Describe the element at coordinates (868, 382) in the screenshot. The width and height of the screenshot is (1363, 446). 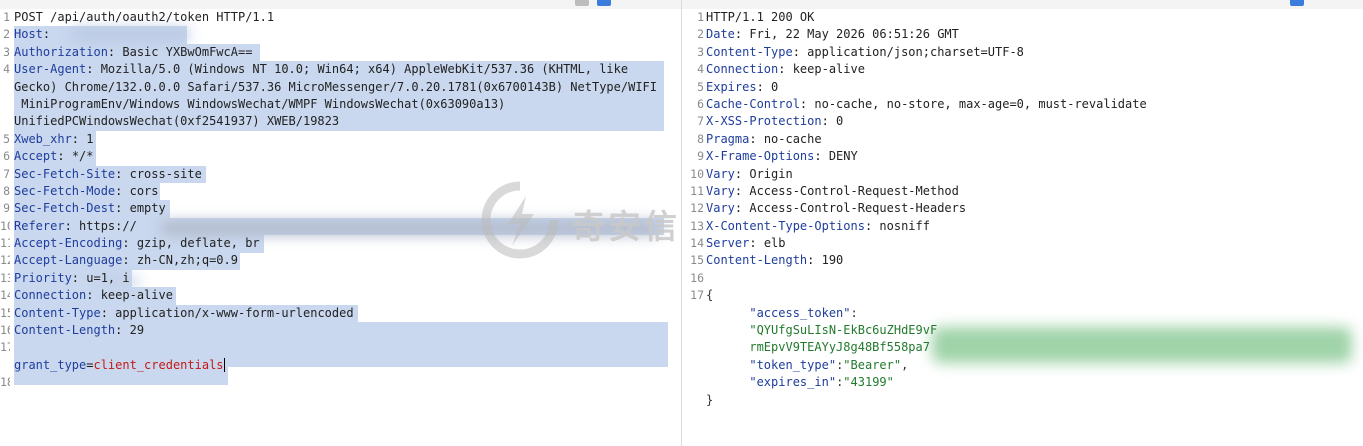
I see `json-expires-in-value: "43199"` at that location.